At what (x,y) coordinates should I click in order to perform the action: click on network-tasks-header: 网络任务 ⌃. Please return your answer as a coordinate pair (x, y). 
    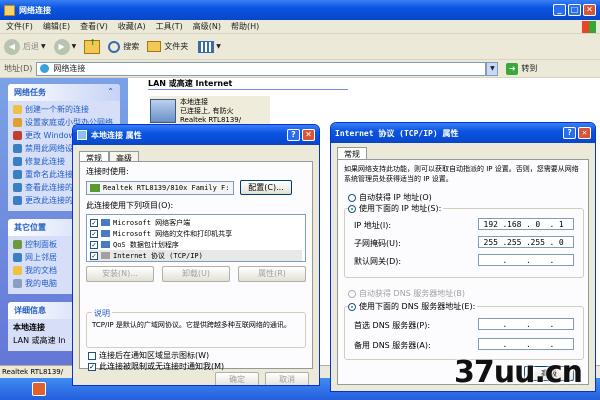
    Looking at the image, I should click on (64, 92).